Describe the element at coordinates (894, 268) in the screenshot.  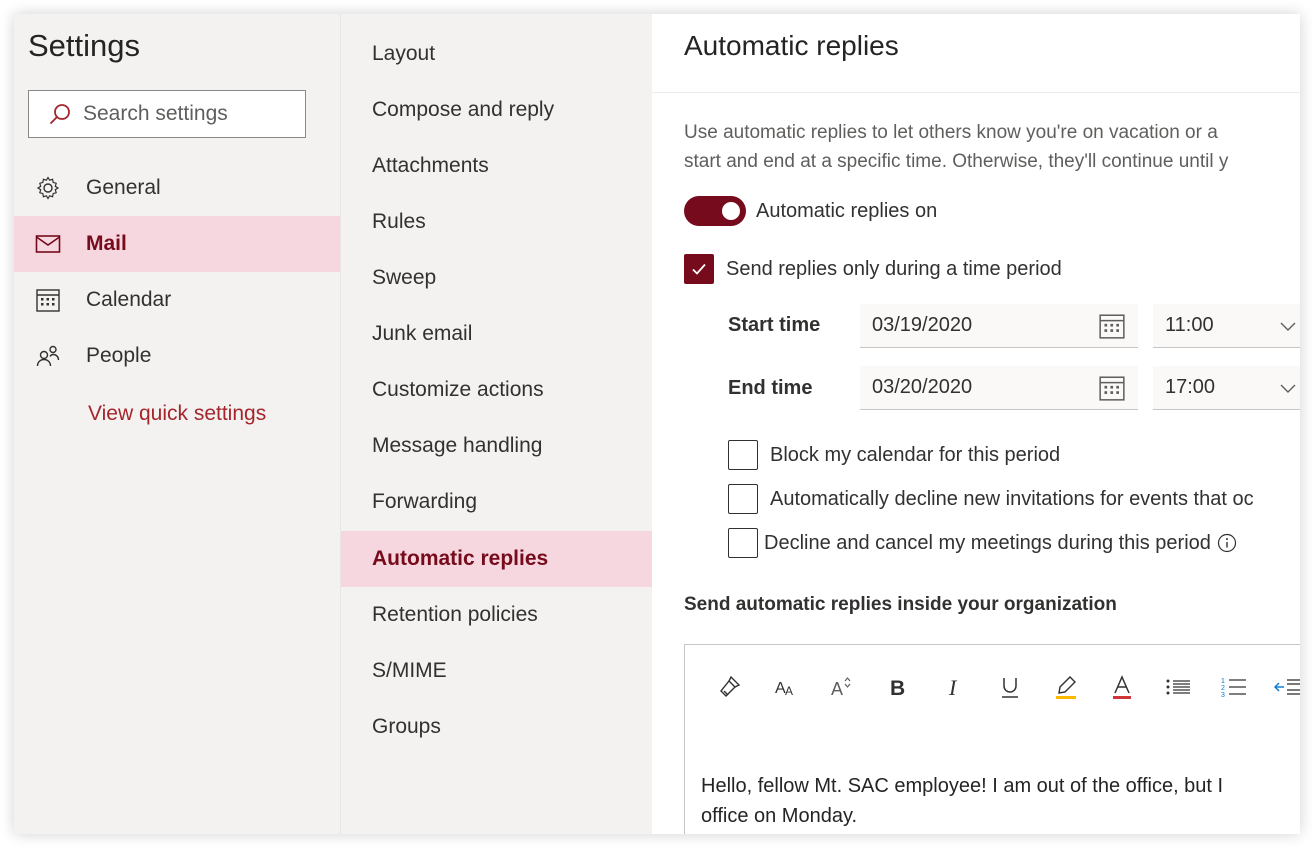
I see `time-period-label: Send replies only during a time period` at that location.